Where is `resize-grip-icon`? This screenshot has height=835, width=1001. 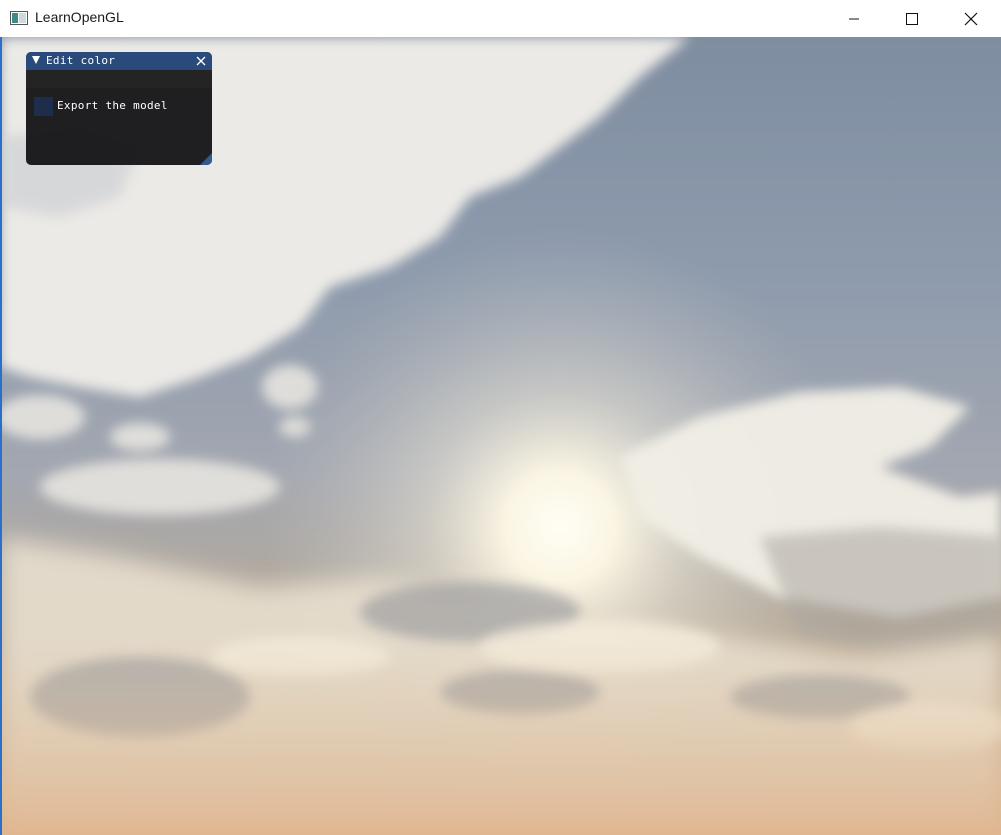
resize-grip-icon is located at coordinates (206, 159).